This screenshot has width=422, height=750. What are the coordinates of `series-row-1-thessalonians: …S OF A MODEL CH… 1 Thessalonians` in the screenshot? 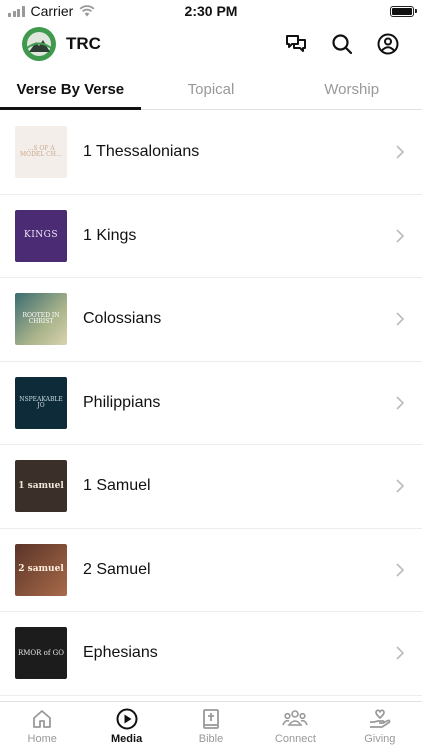 It's located at (211, 153).